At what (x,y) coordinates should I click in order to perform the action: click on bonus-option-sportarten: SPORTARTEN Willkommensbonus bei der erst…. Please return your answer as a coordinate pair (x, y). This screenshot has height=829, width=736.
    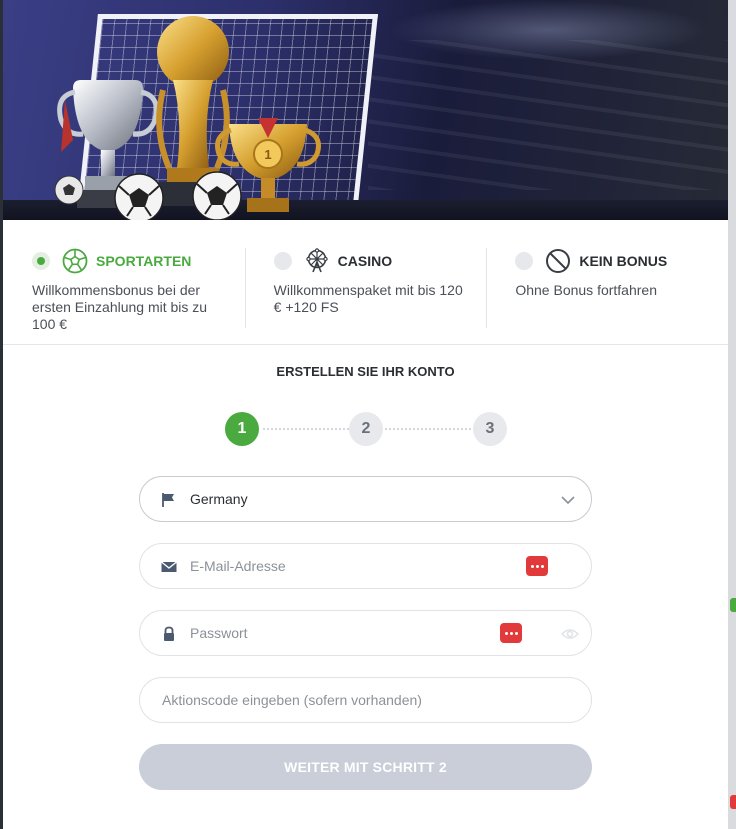
    Looking at the image, I should click on (124, 282).